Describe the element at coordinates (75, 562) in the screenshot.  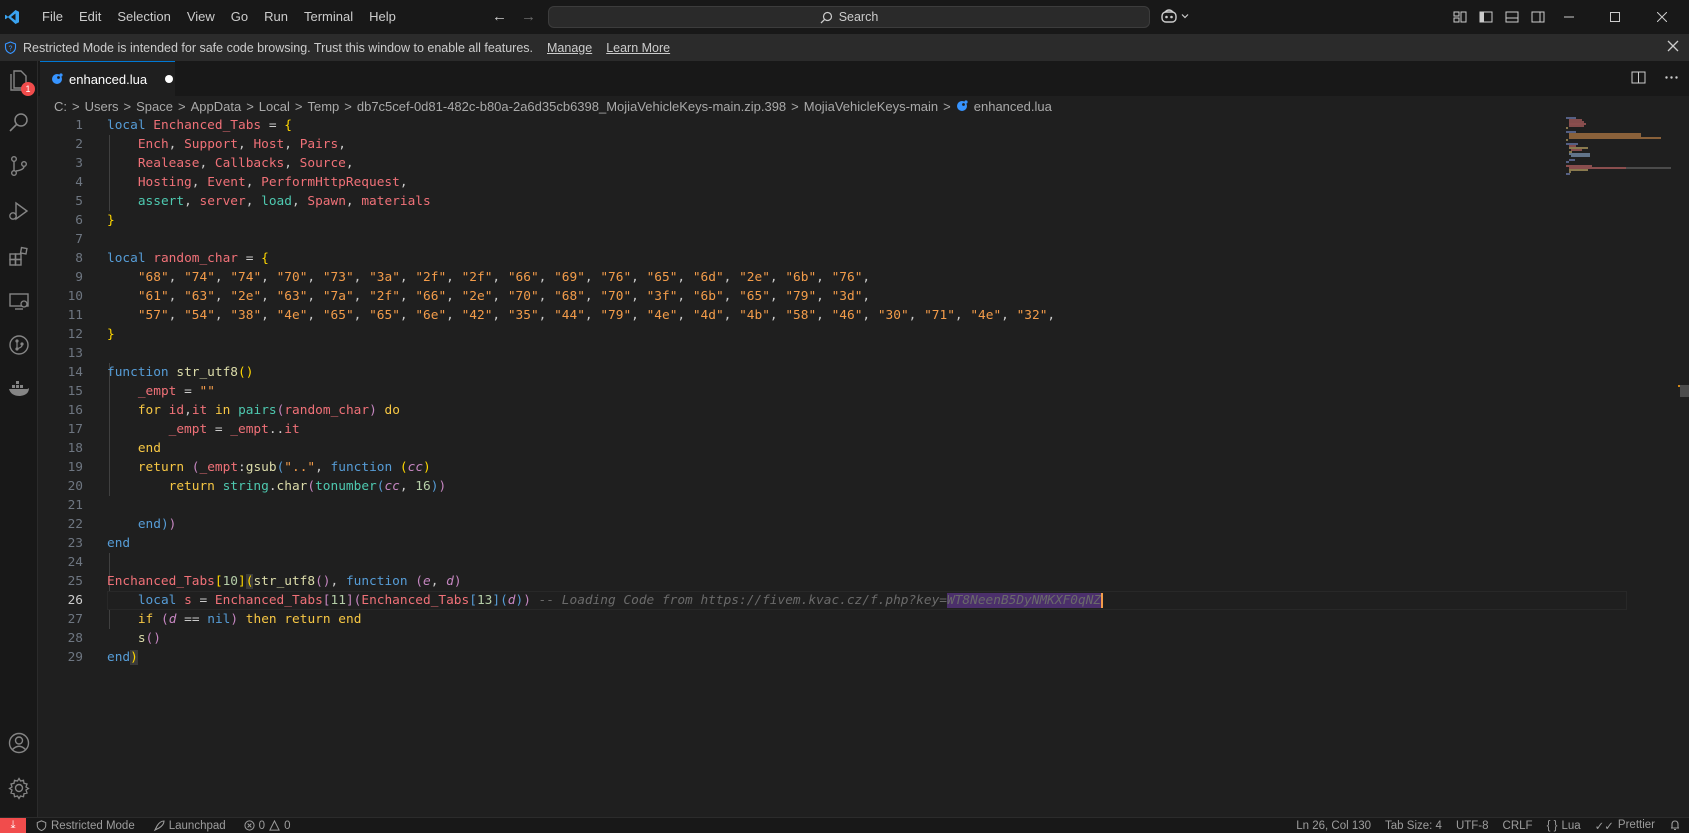
I see `code-line: 24` at that location.